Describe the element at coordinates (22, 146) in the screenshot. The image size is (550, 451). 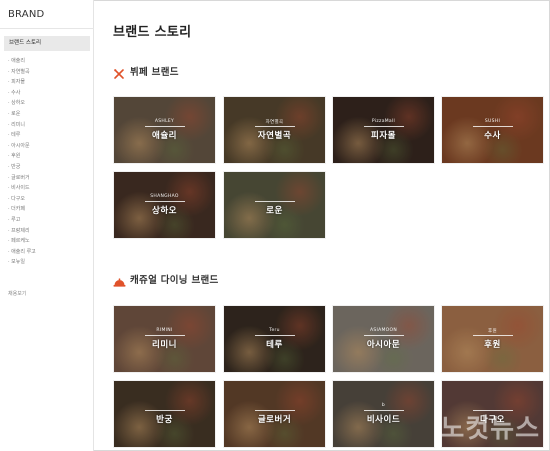
I see `sidebar-item: · 아시아문` at that location.